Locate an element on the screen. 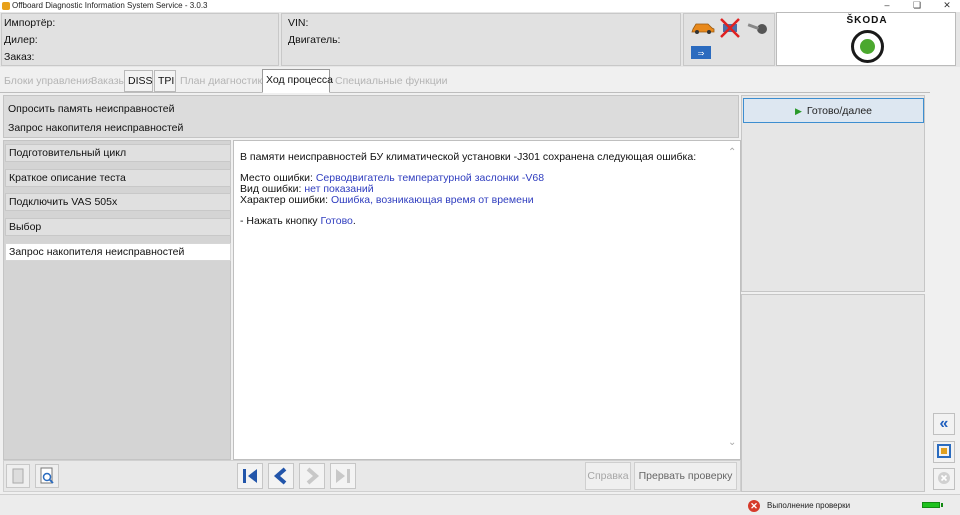 Image resolution: width=960 pixels, height=515 pixels. usb-icon: ⇒ is located at coordinates (701, 52).